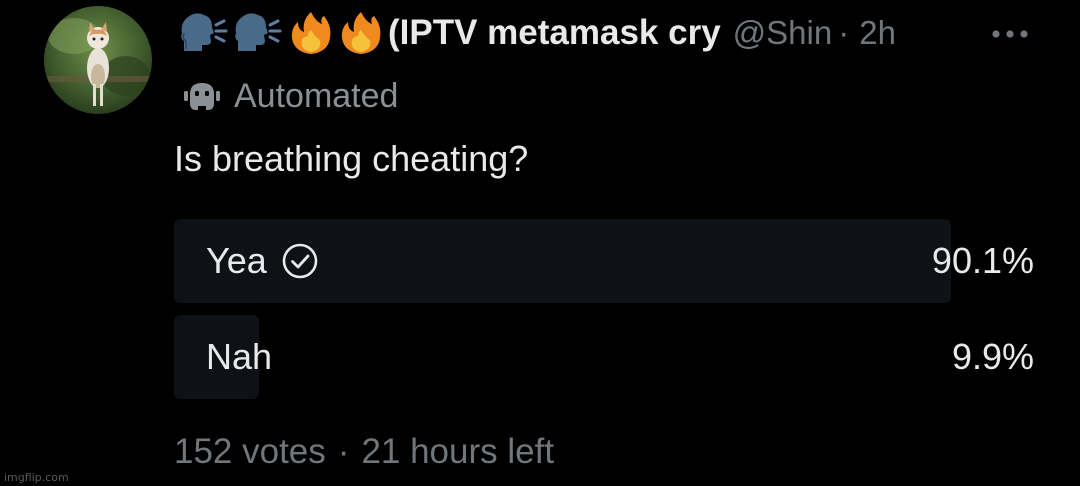  I want to click on poll-option-percent: 9.9%, so click(992, 356).